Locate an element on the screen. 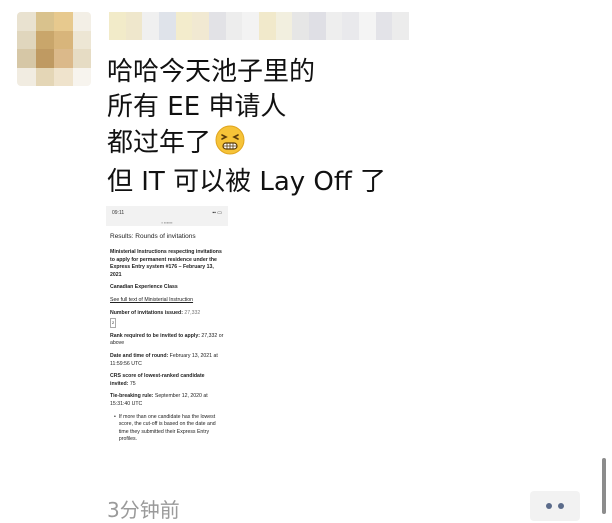  rank-value: 27,332 is located at coordinates (209, 335).